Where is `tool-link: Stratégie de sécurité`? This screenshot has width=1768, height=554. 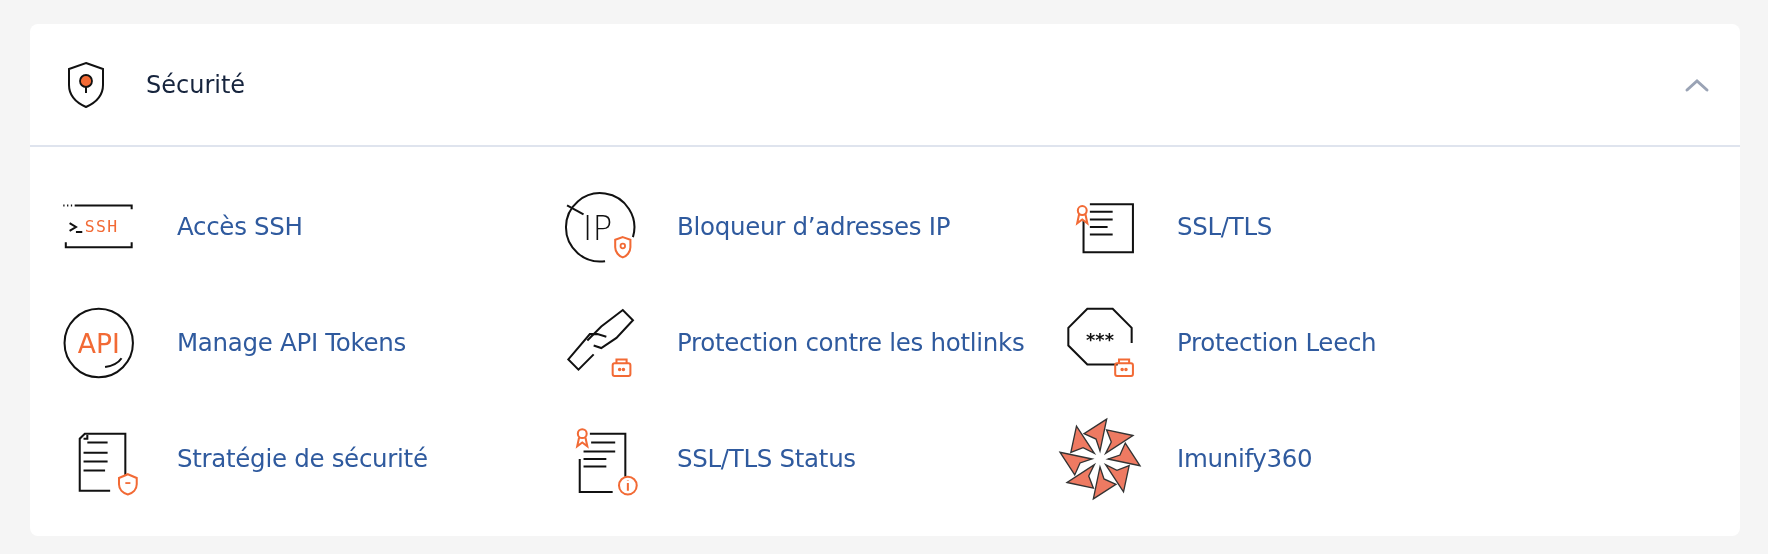 tool-link: Stratégie de sécurité is located at coordinates (302, 459).